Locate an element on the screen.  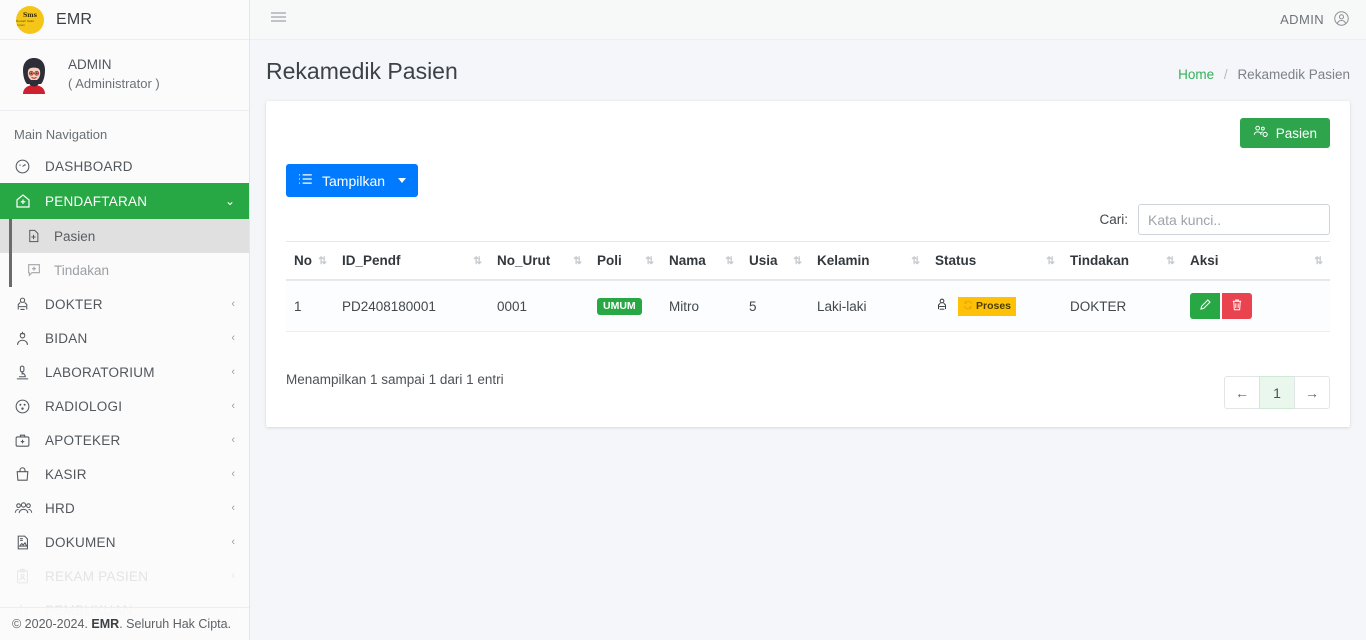
brand-logo-icon: Sms Rumah Sakit Umum is located at coordinates (30, 19).